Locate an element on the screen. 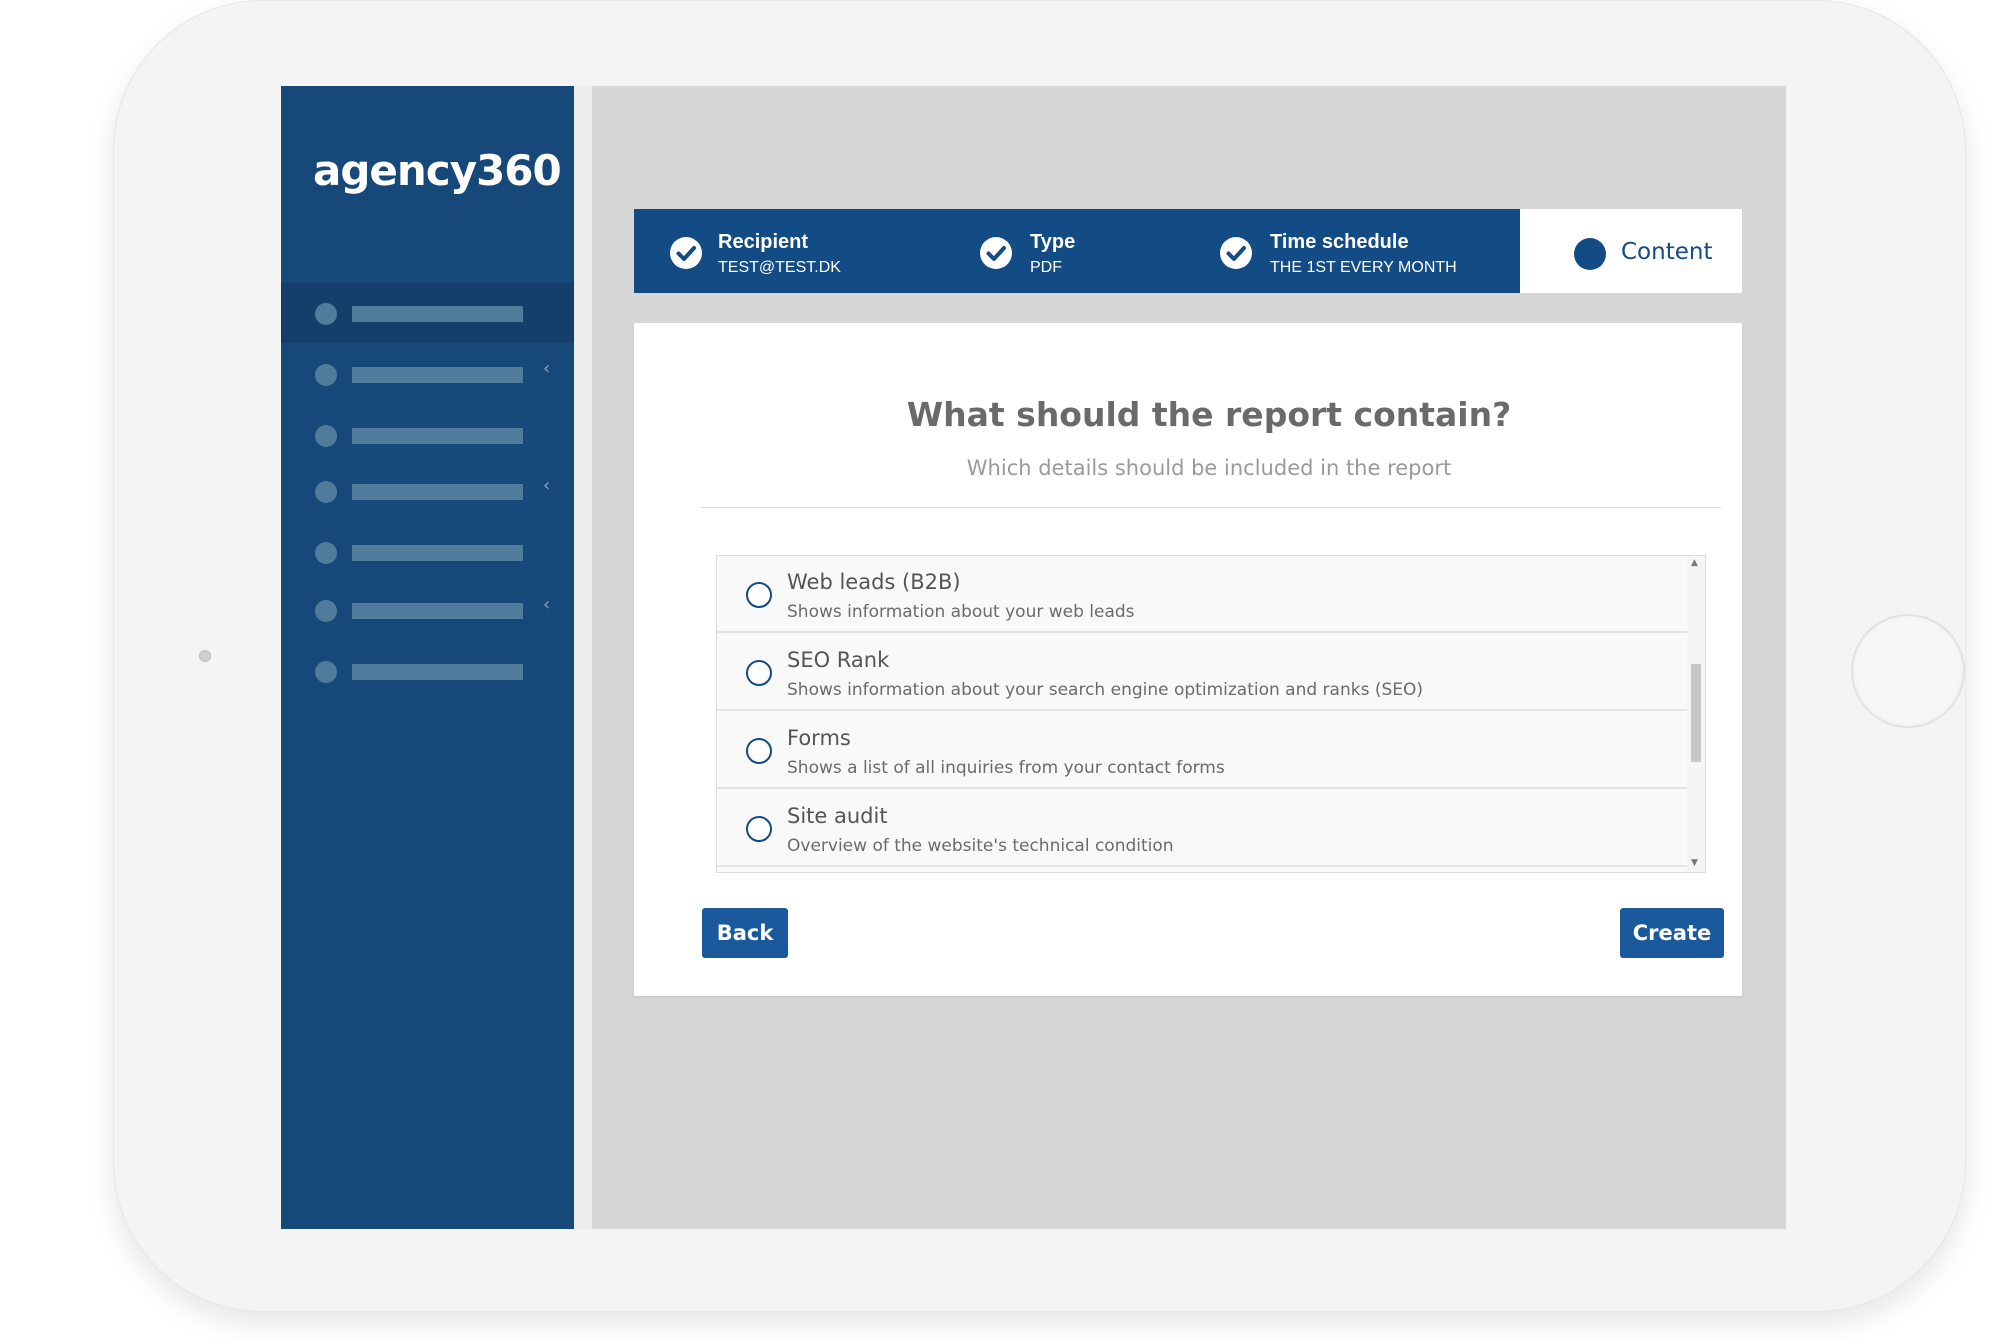 This screenshot has height=1340, width=2004. option-title: Web leads (B2B) is located at coordinates (874, 582).